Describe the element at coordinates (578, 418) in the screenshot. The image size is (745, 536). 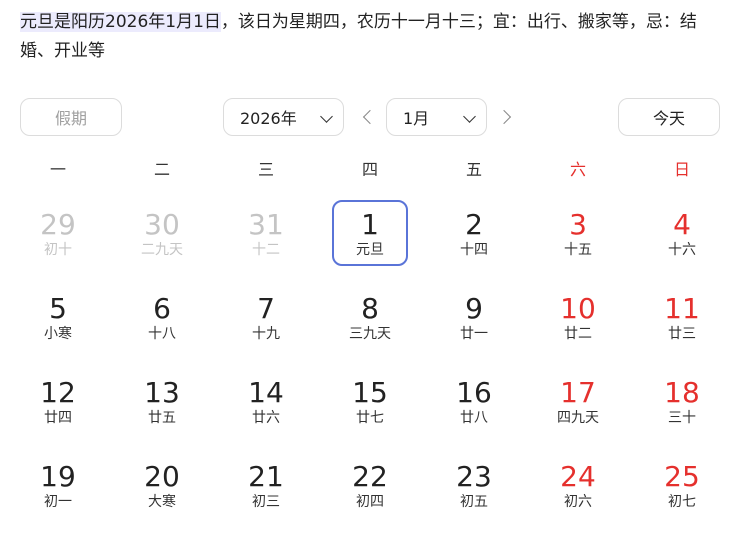
I see `lunar-date: 四九天` at that location.